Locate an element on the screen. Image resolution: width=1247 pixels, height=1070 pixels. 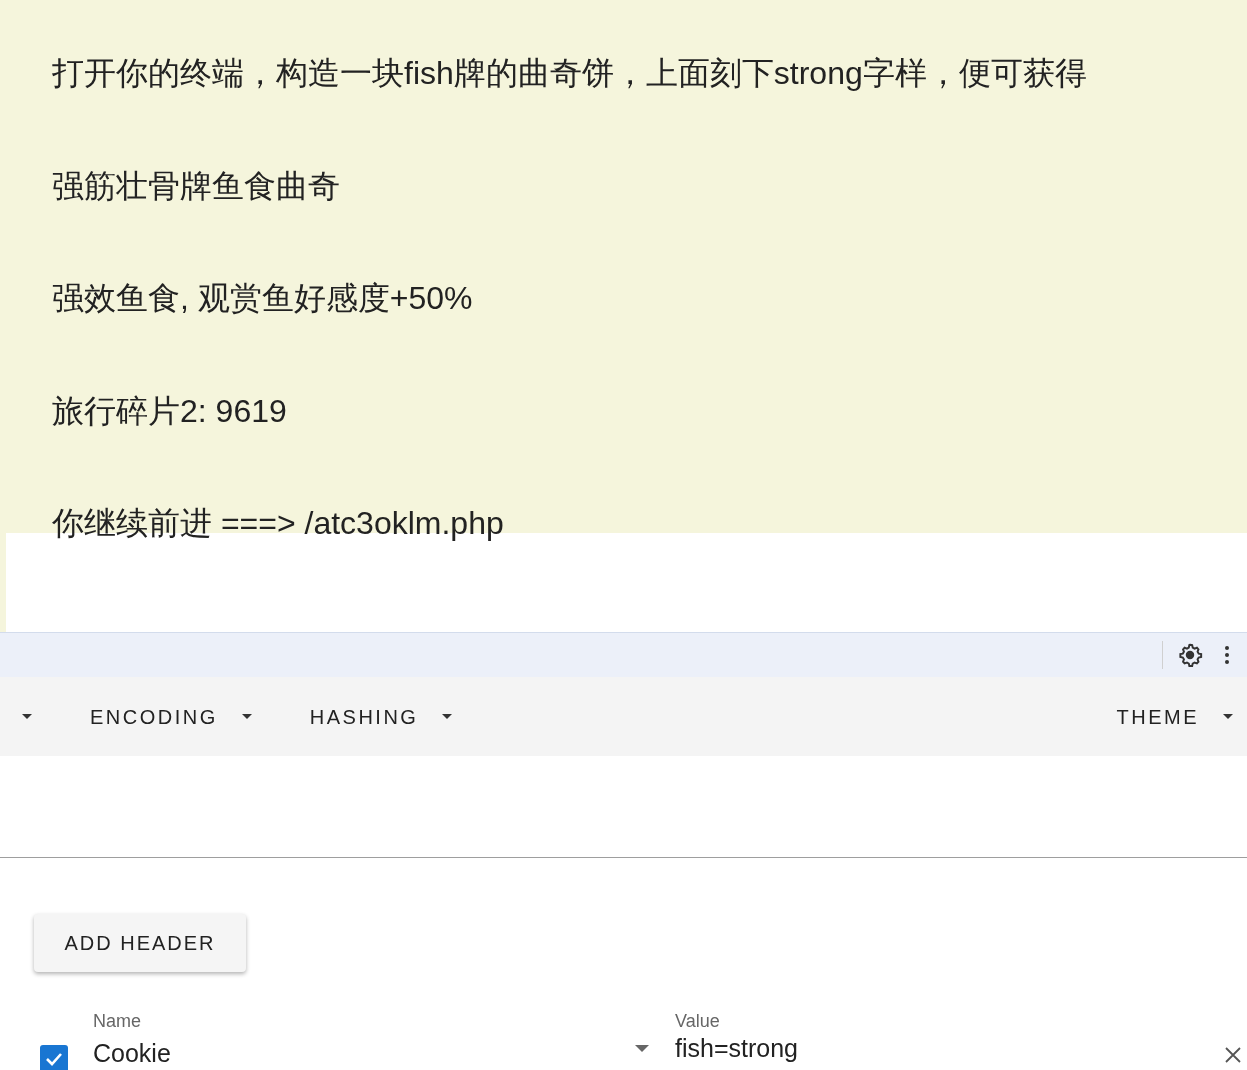
menu-button: HASHING is located at coordinates (381, 716).